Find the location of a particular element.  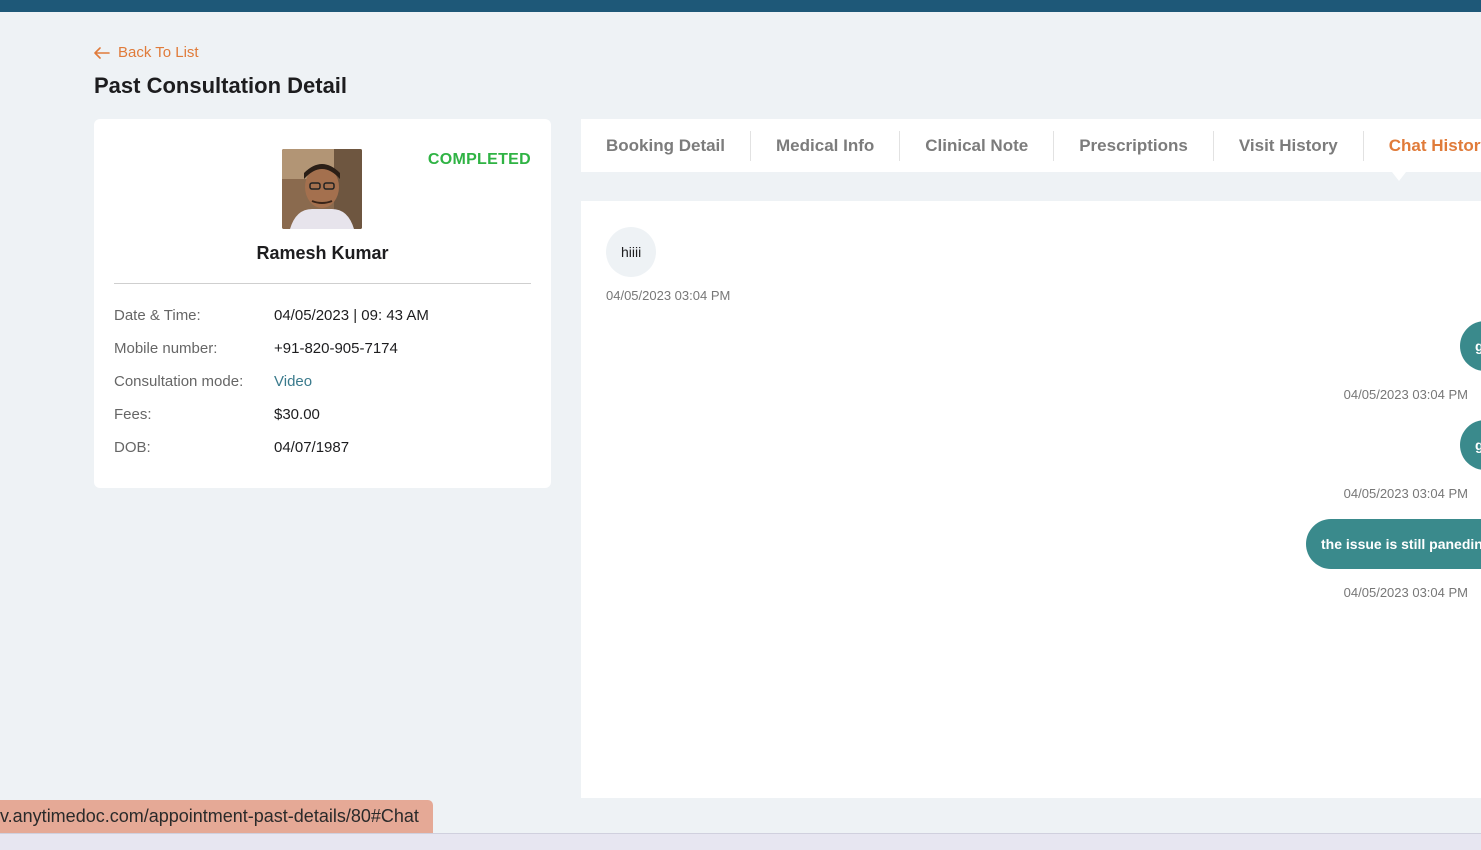

detail-label: Date & Time: is located at coordinates (157, 315).